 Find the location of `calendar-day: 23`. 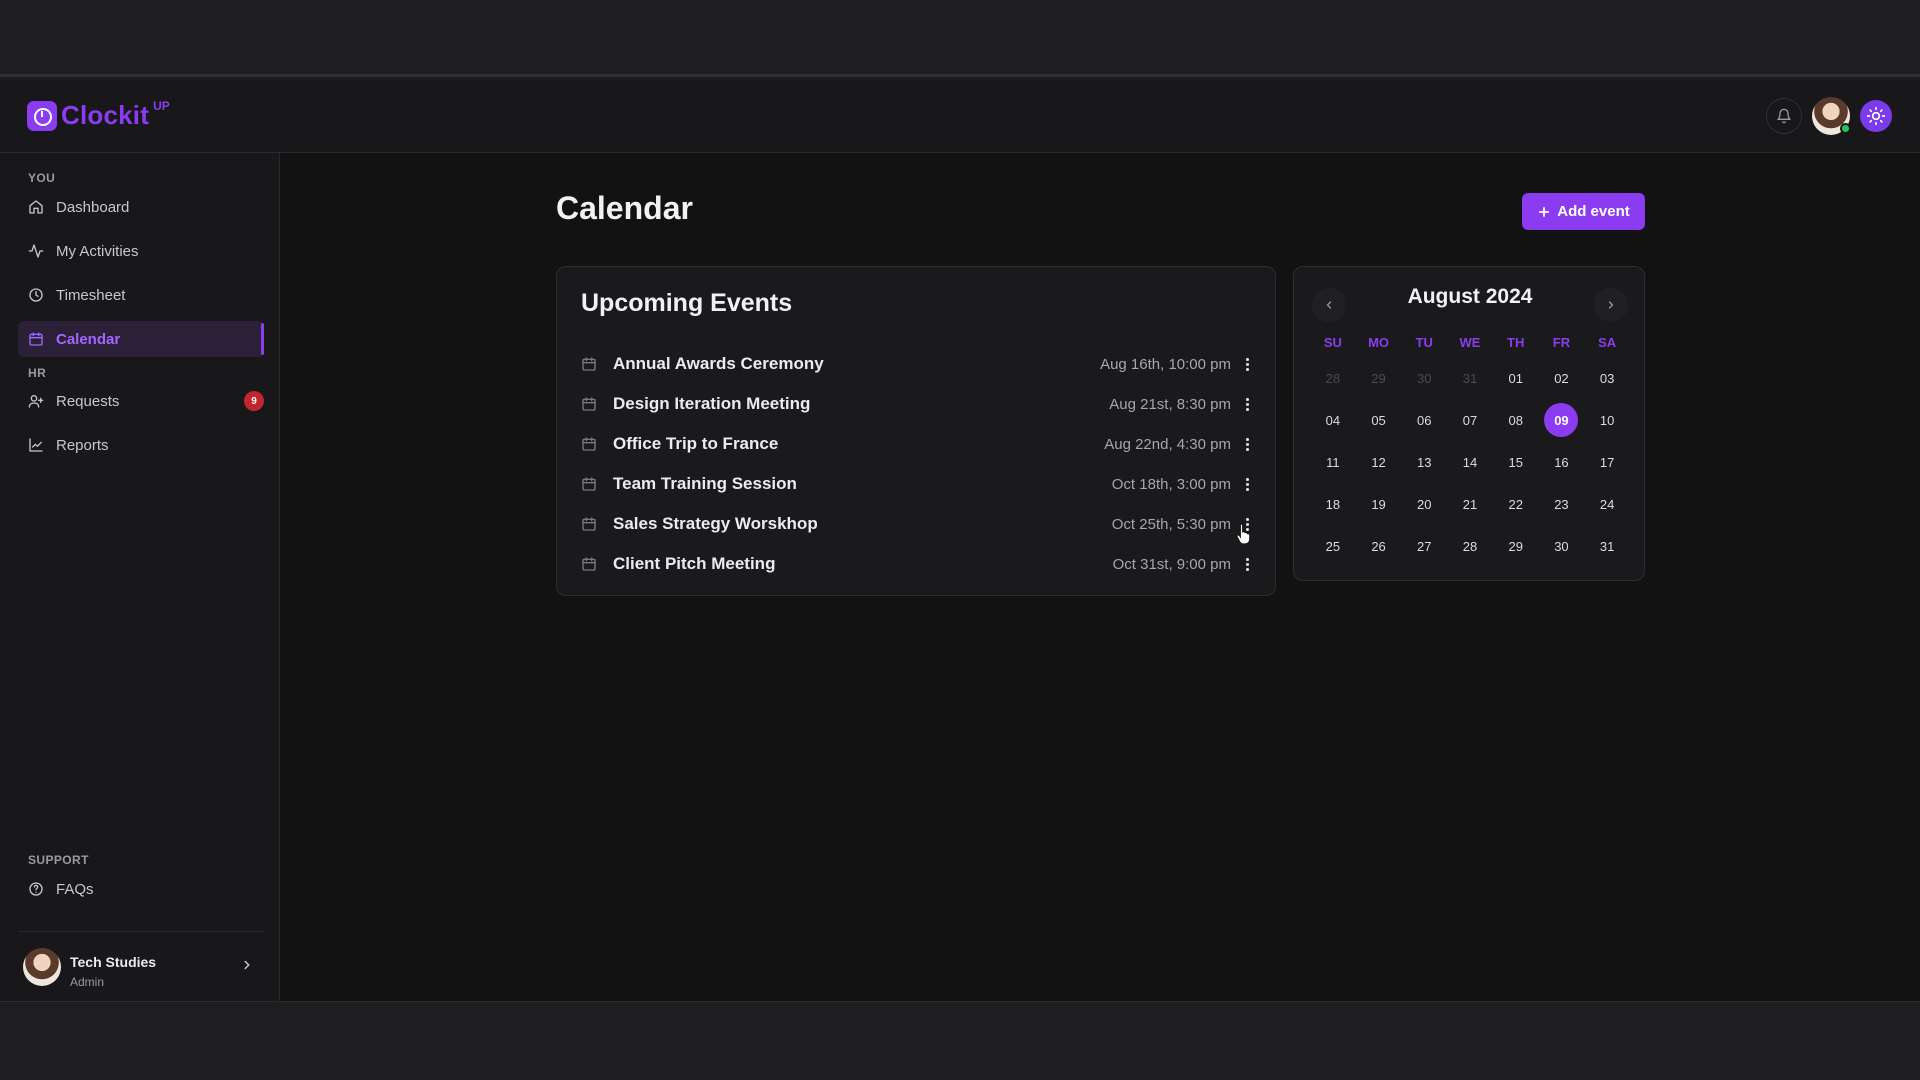

calendar-day: 23 is located at coordinates (1562, 504).